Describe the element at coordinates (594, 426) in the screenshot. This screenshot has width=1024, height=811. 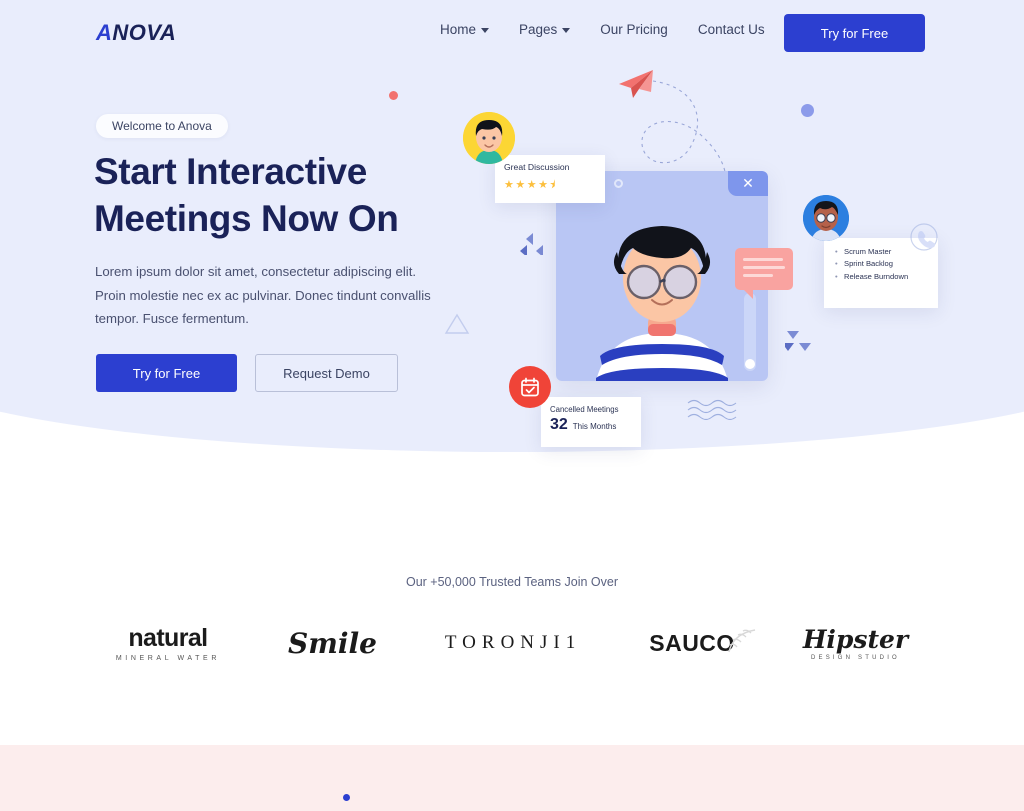
I see `cancelled-period: This Months` at that location.